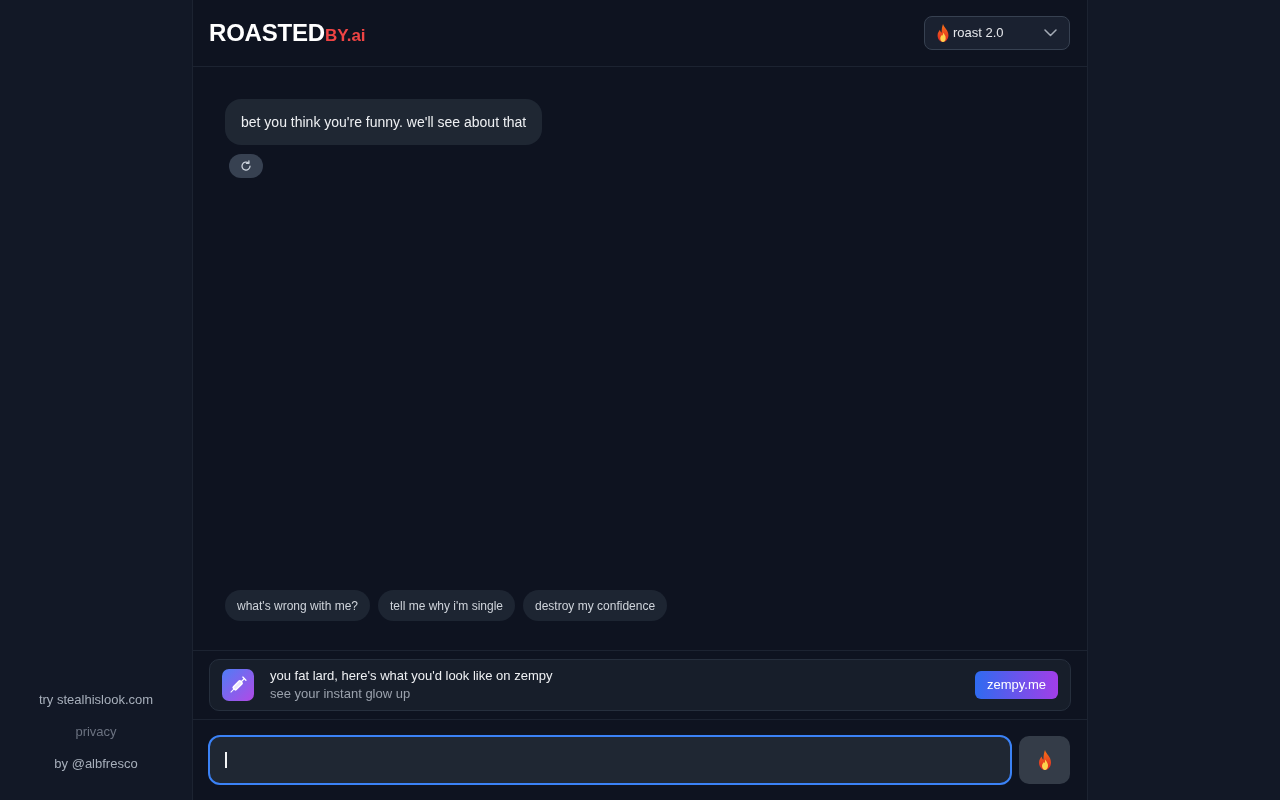  I want to click on footer-link: by @albfresco, so click(96, 764).